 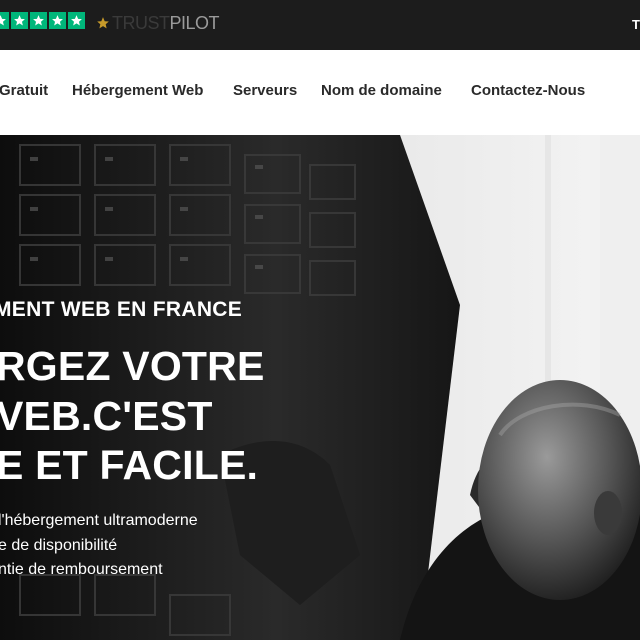 I want to click on nav-item-hebergement-web: Hébergement Web, so click(x=137, y=91).